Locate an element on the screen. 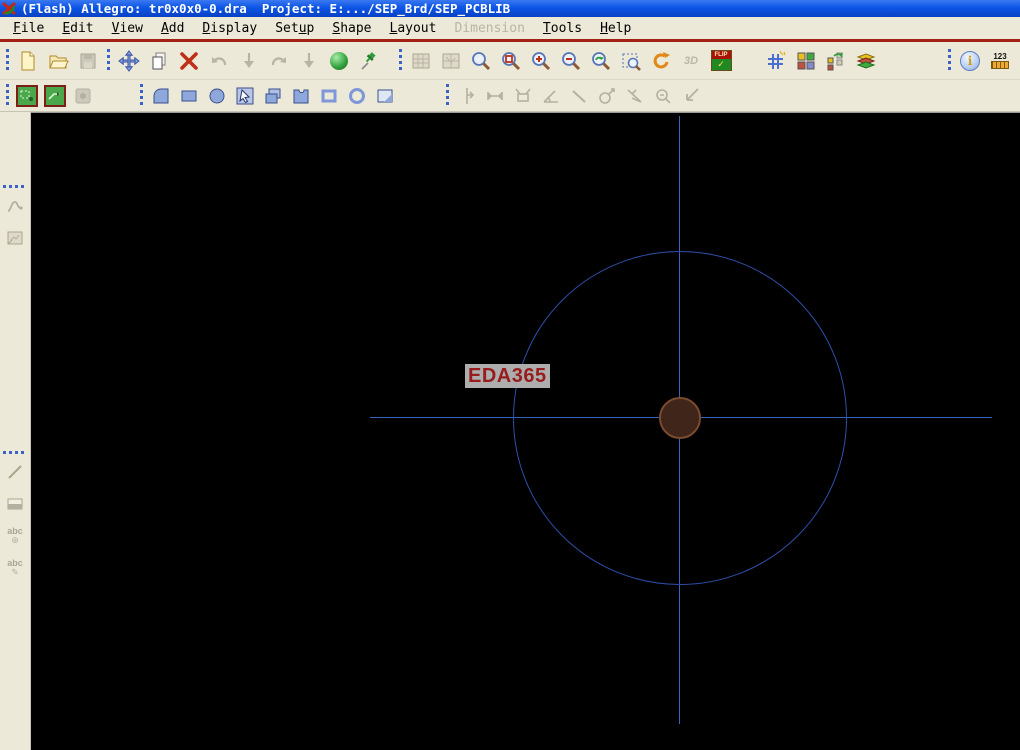 This screenshot has height=750, width=1020. shape-circle-unfilled-button is located at coordinates (357, 96).